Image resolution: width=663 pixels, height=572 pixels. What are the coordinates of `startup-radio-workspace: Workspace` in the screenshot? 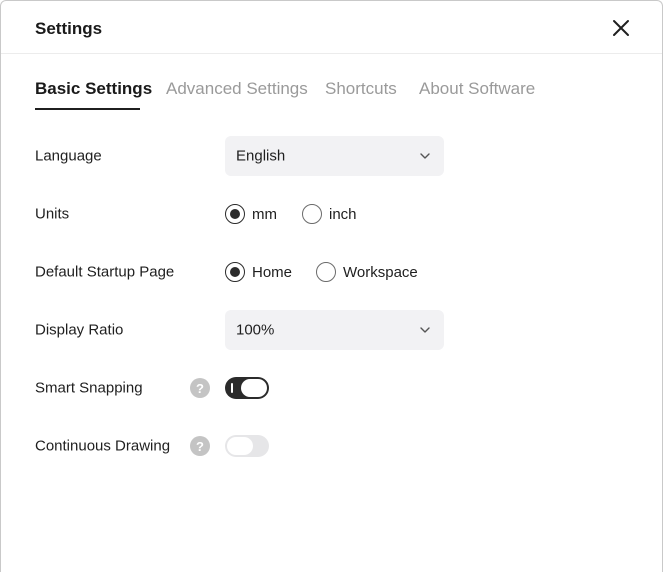 It's located at (367, 272).